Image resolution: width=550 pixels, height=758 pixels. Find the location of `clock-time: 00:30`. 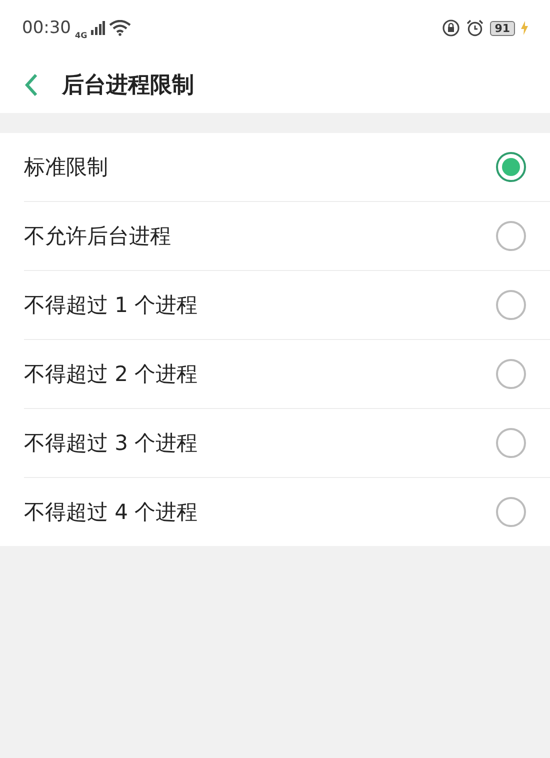

clock-time: 00:30 is located at coordinates (46, 28).